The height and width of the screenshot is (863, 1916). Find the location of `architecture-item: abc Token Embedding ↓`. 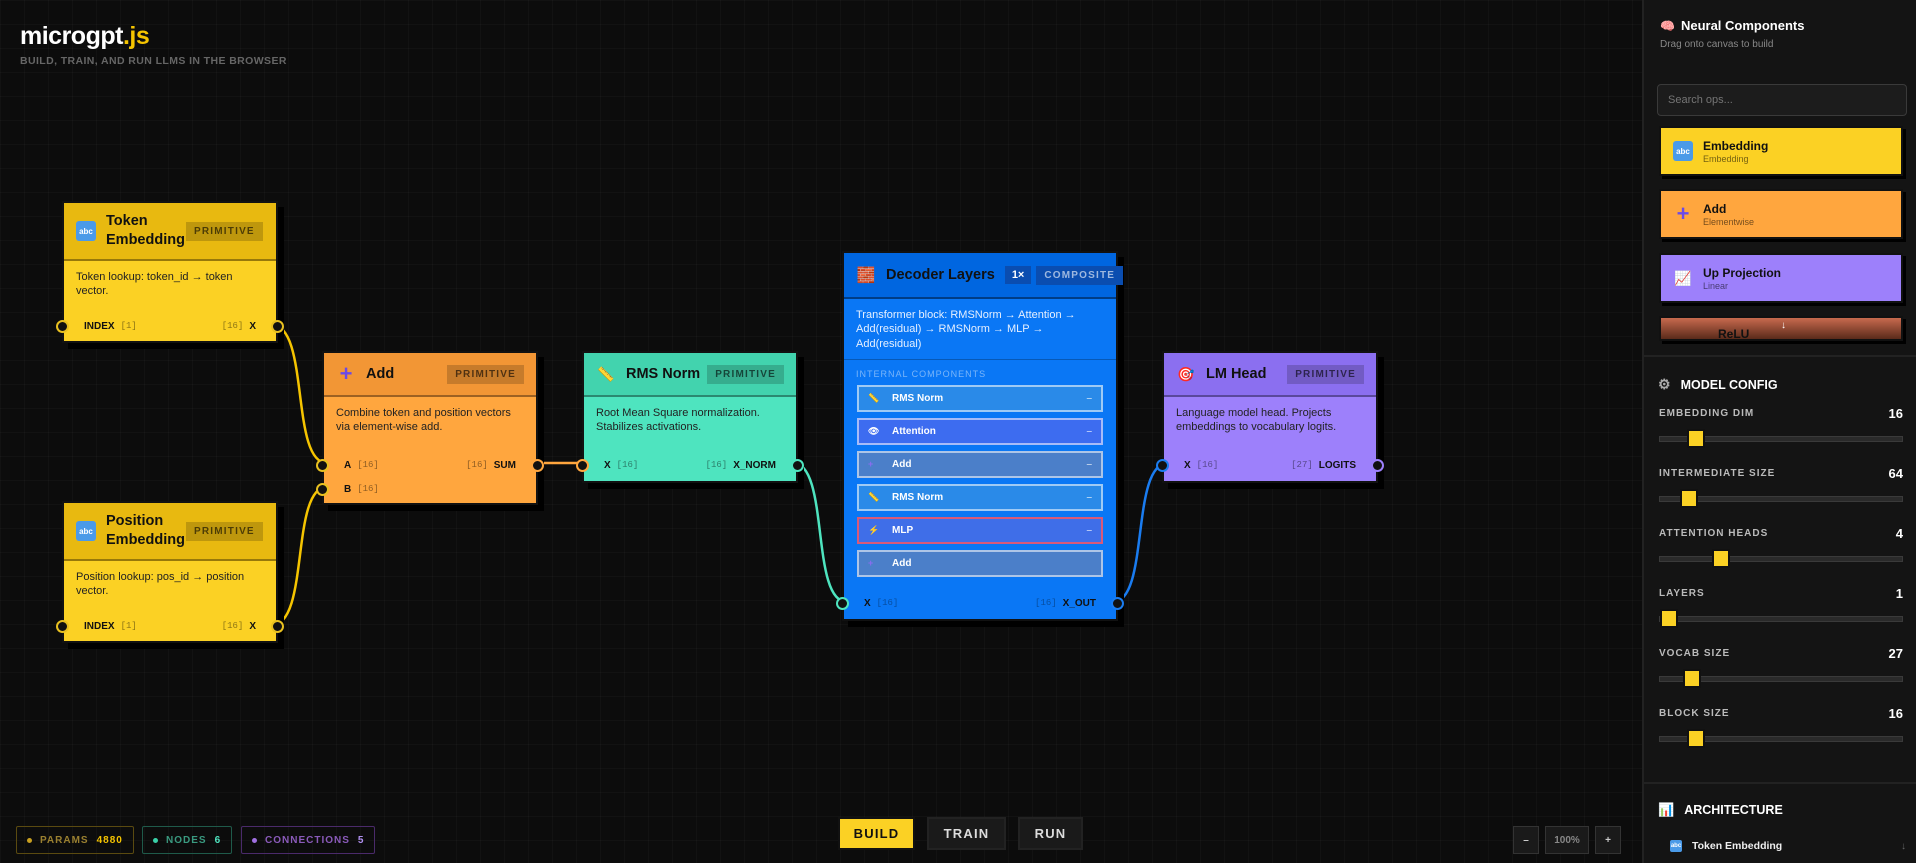

architecture-item: abc Token Embedding ↓ is located at coordinates (1788, 846).